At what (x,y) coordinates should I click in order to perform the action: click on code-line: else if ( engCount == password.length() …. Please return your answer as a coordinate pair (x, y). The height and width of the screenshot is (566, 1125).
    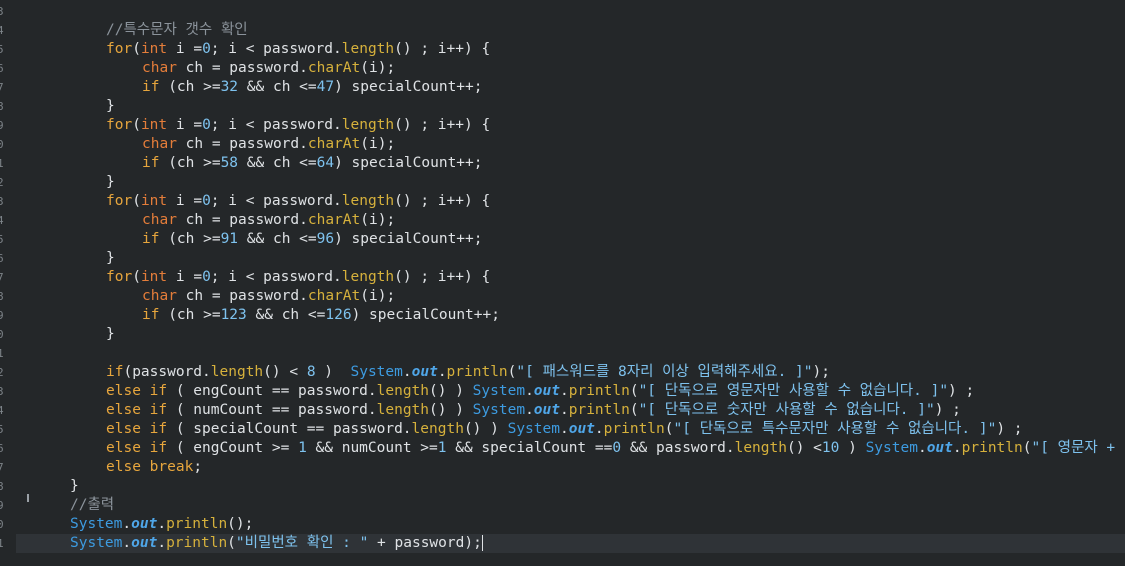
    Looking at the image, I should click on (570, 391).